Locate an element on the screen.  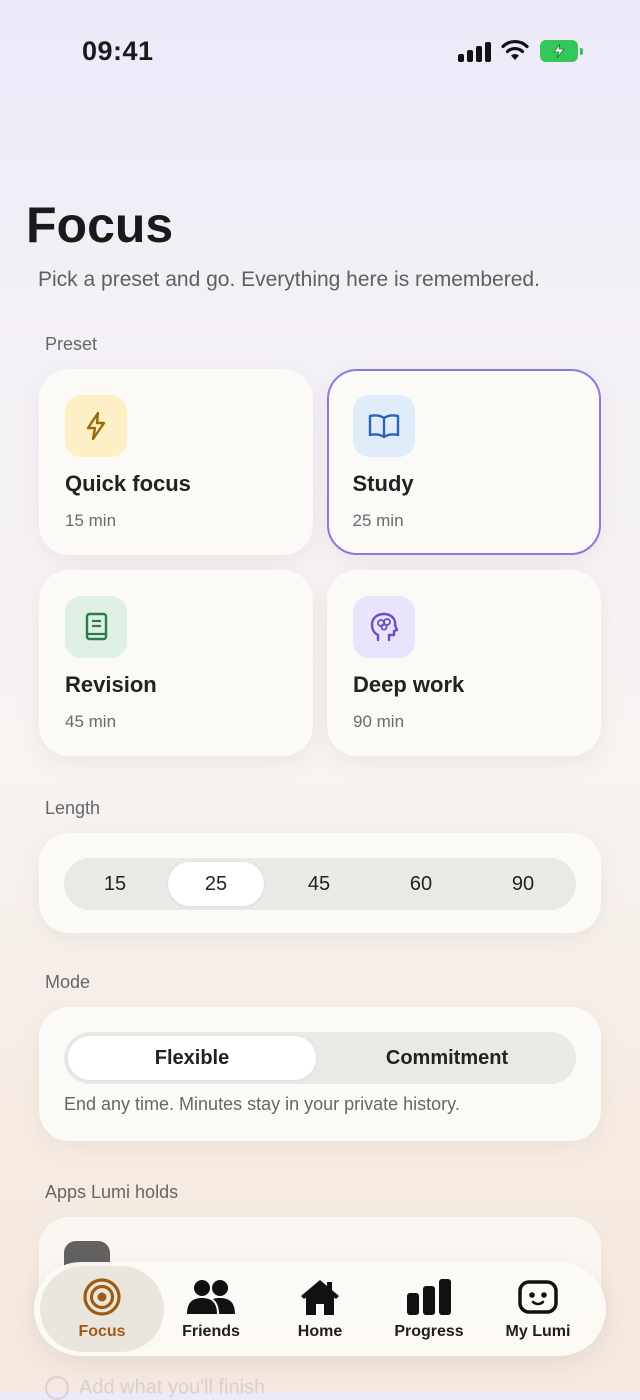
preset-name: Revision is located at coordinates (111, 684).